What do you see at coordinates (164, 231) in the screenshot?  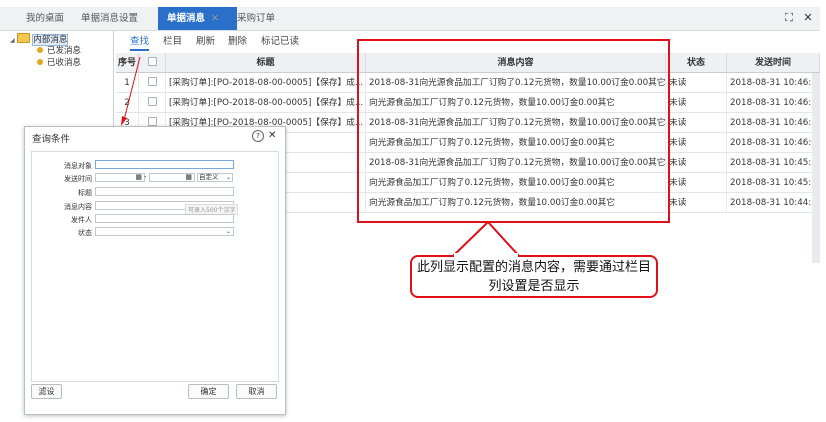 I see `status-select: ⌄` at bounding box center [164, 231].